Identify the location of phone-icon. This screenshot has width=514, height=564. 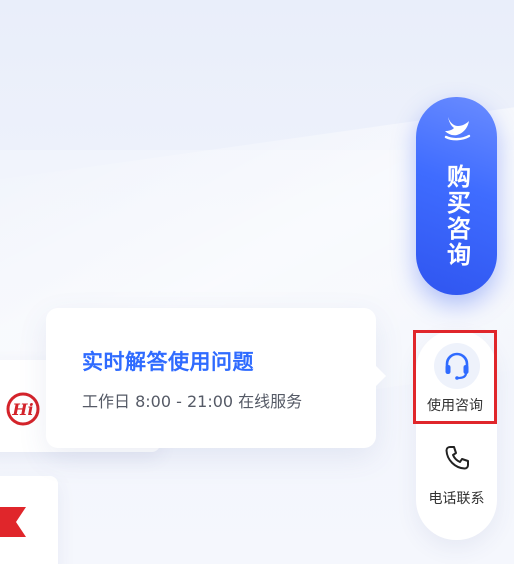
(457, 458).